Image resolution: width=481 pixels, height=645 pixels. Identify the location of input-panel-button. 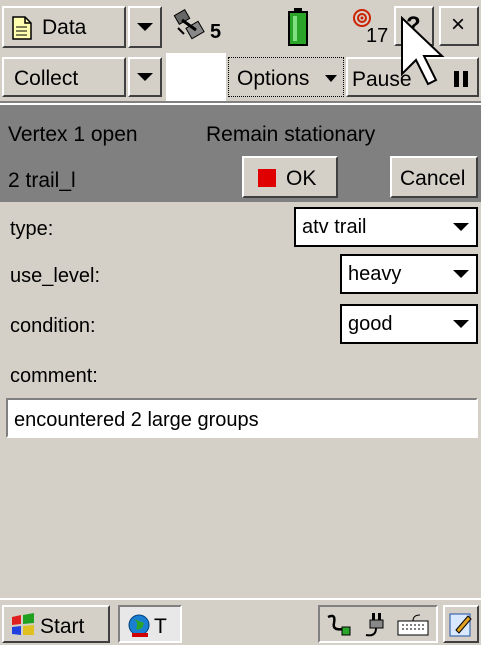
(461, 624).